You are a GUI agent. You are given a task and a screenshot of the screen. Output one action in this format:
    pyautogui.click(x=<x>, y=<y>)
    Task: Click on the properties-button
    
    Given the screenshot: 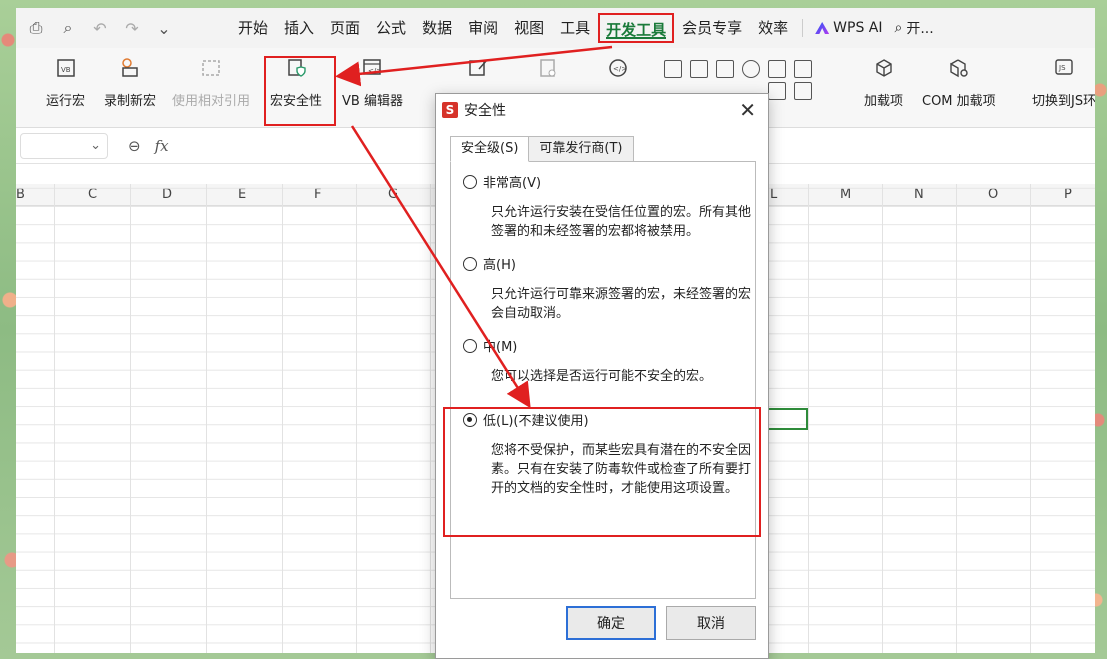 What is the action you would take?
    pyautogui.click(x=548, y=68)
    